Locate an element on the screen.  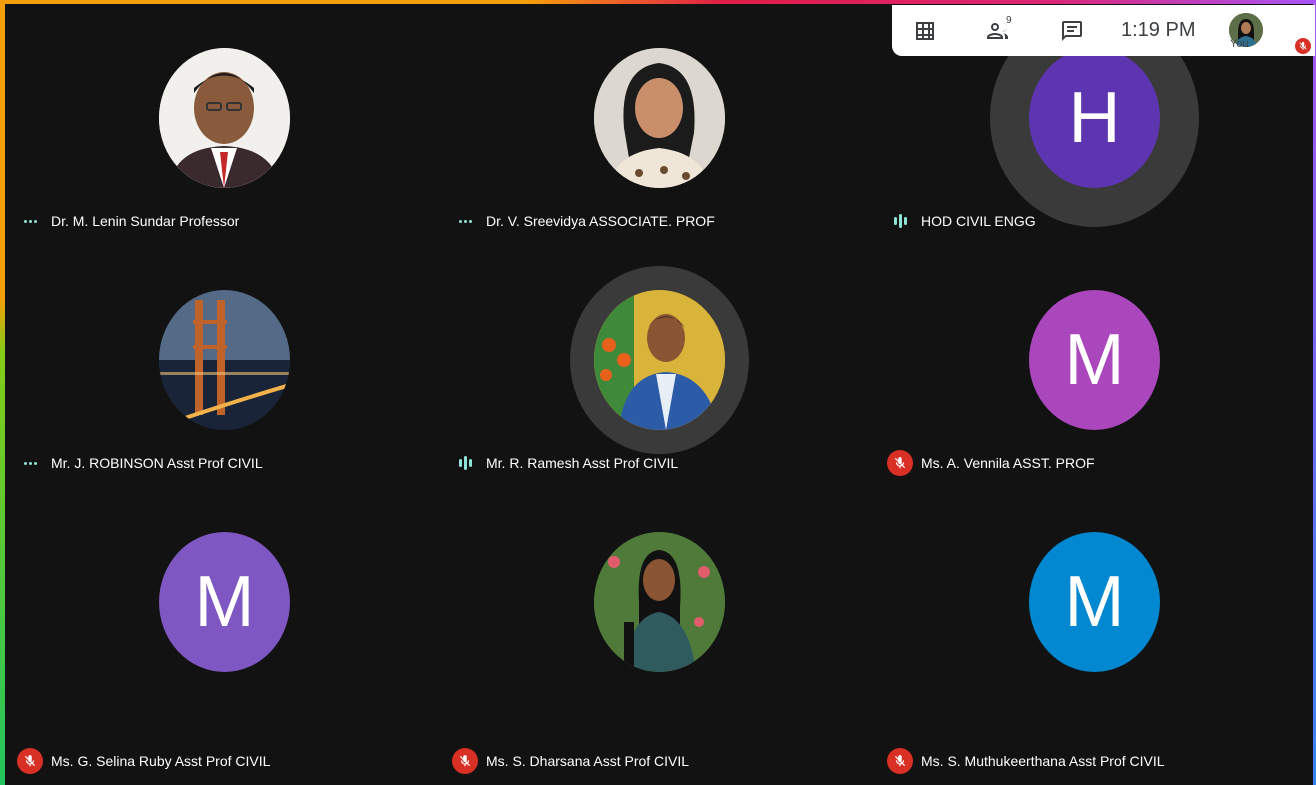
participant-avatar-initial: H is located at coordinates (1094, 118).